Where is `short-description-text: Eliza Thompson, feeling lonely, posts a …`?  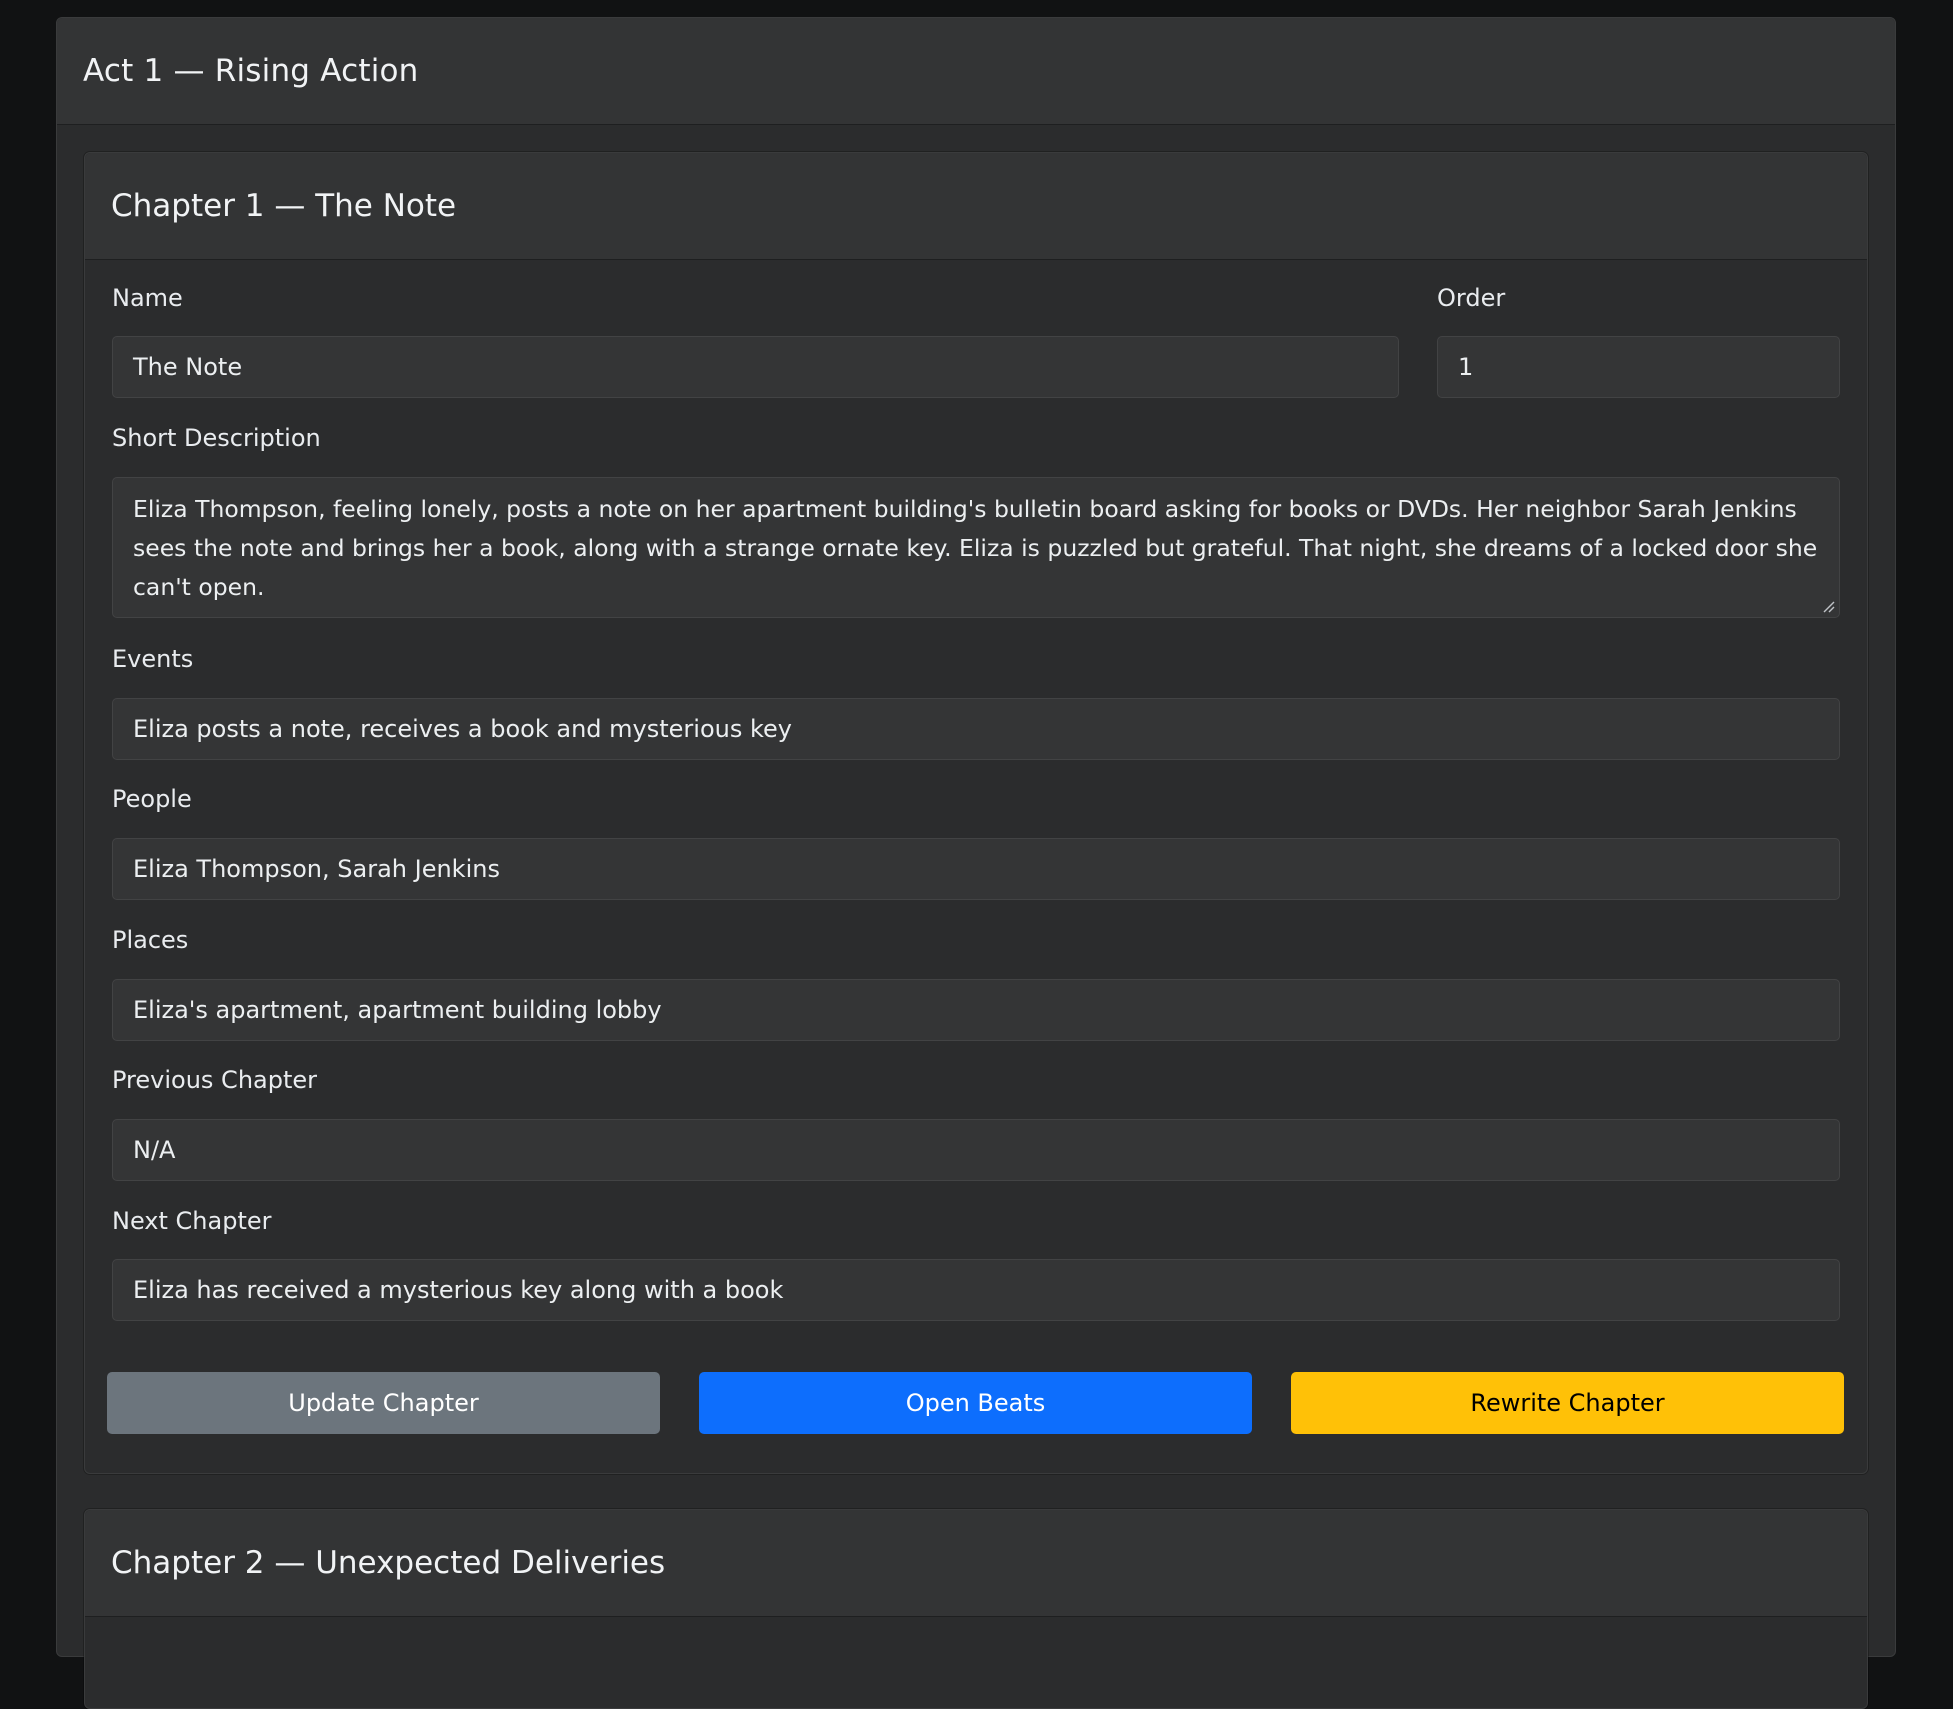
short-description-text: Eliza Thompson, feeling lonely, posts a … is located at coordinates (975, 548).